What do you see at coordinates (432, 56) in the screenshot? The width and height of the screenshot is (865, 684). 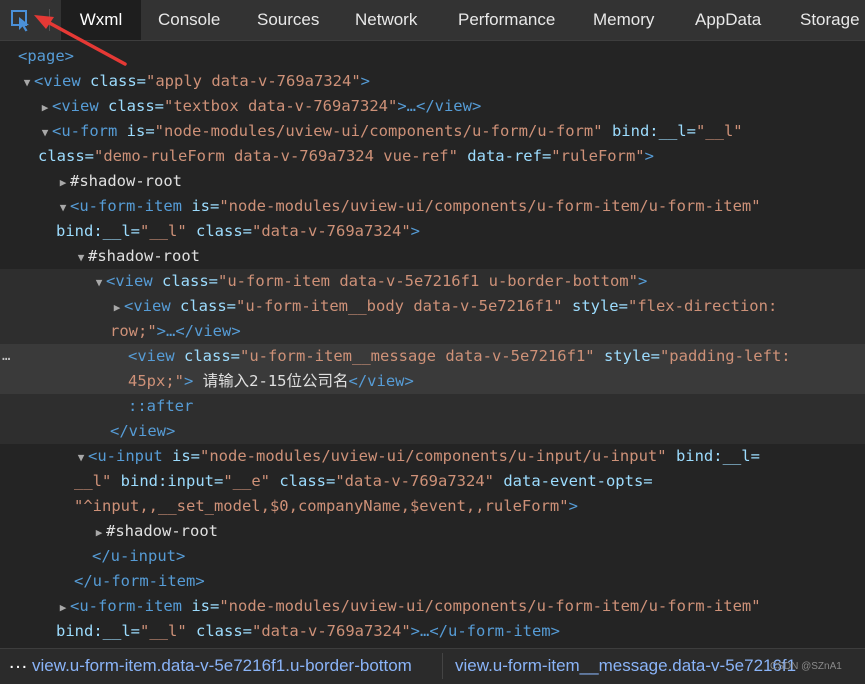 I see `tree-row-page: <page>` at bounding box center [432, 56].